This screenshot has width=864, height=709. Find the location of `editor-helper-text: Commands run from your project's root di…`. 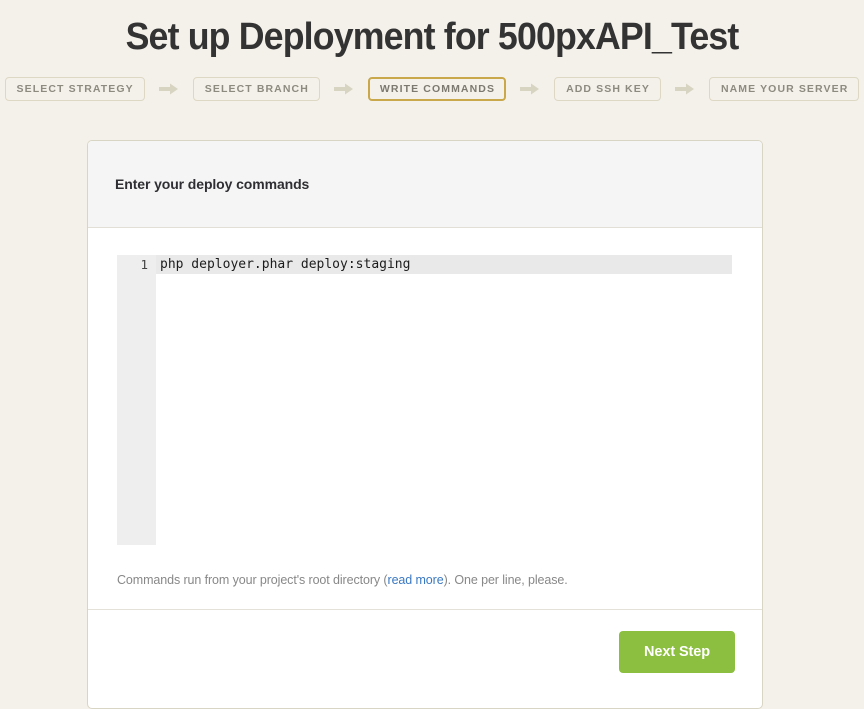

editor-helper-text: Commands run from your project's root di… is located at coordinates (439, 580).